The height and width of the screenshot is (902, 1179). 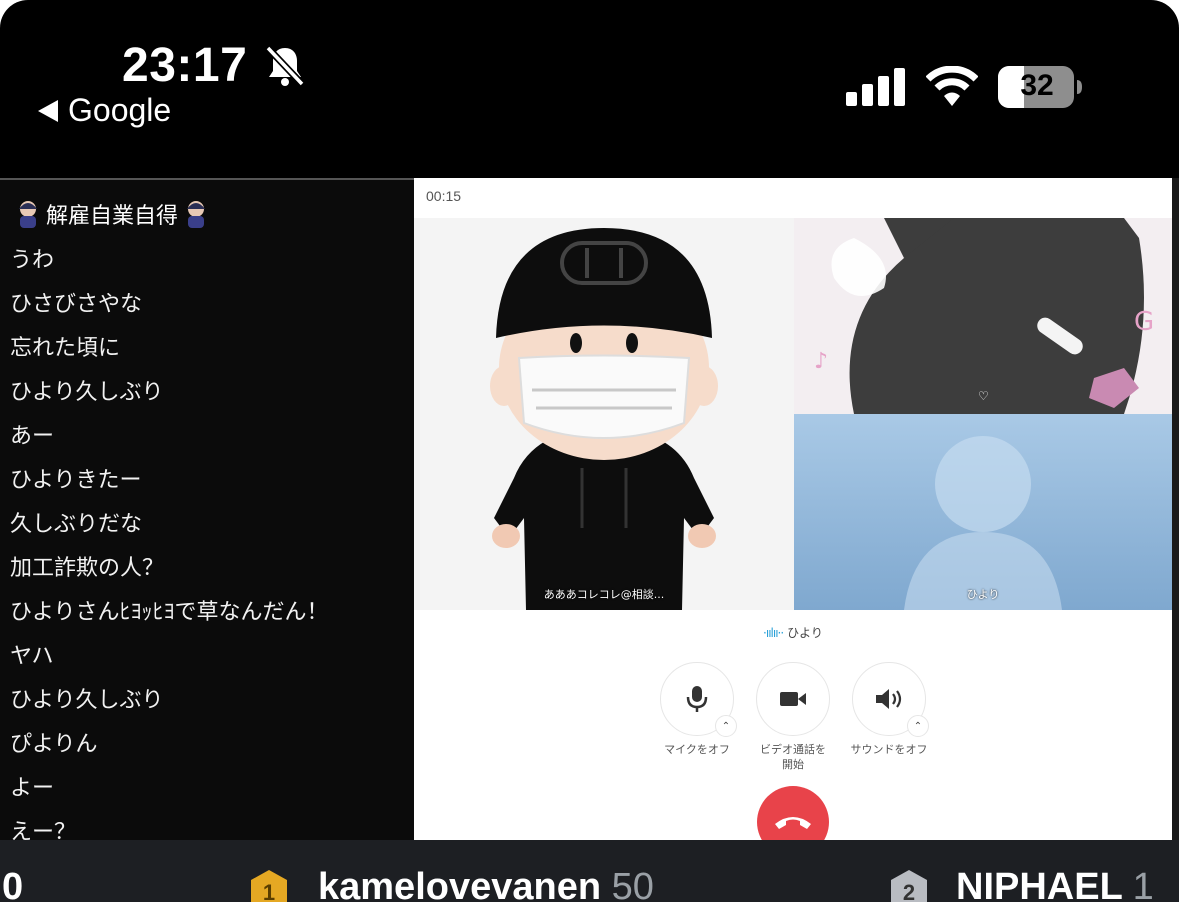 What do you see at coordinates (32, 656) in the screenshot?
I see `chat-message: ヤハ` at bounding box center [32, 656].